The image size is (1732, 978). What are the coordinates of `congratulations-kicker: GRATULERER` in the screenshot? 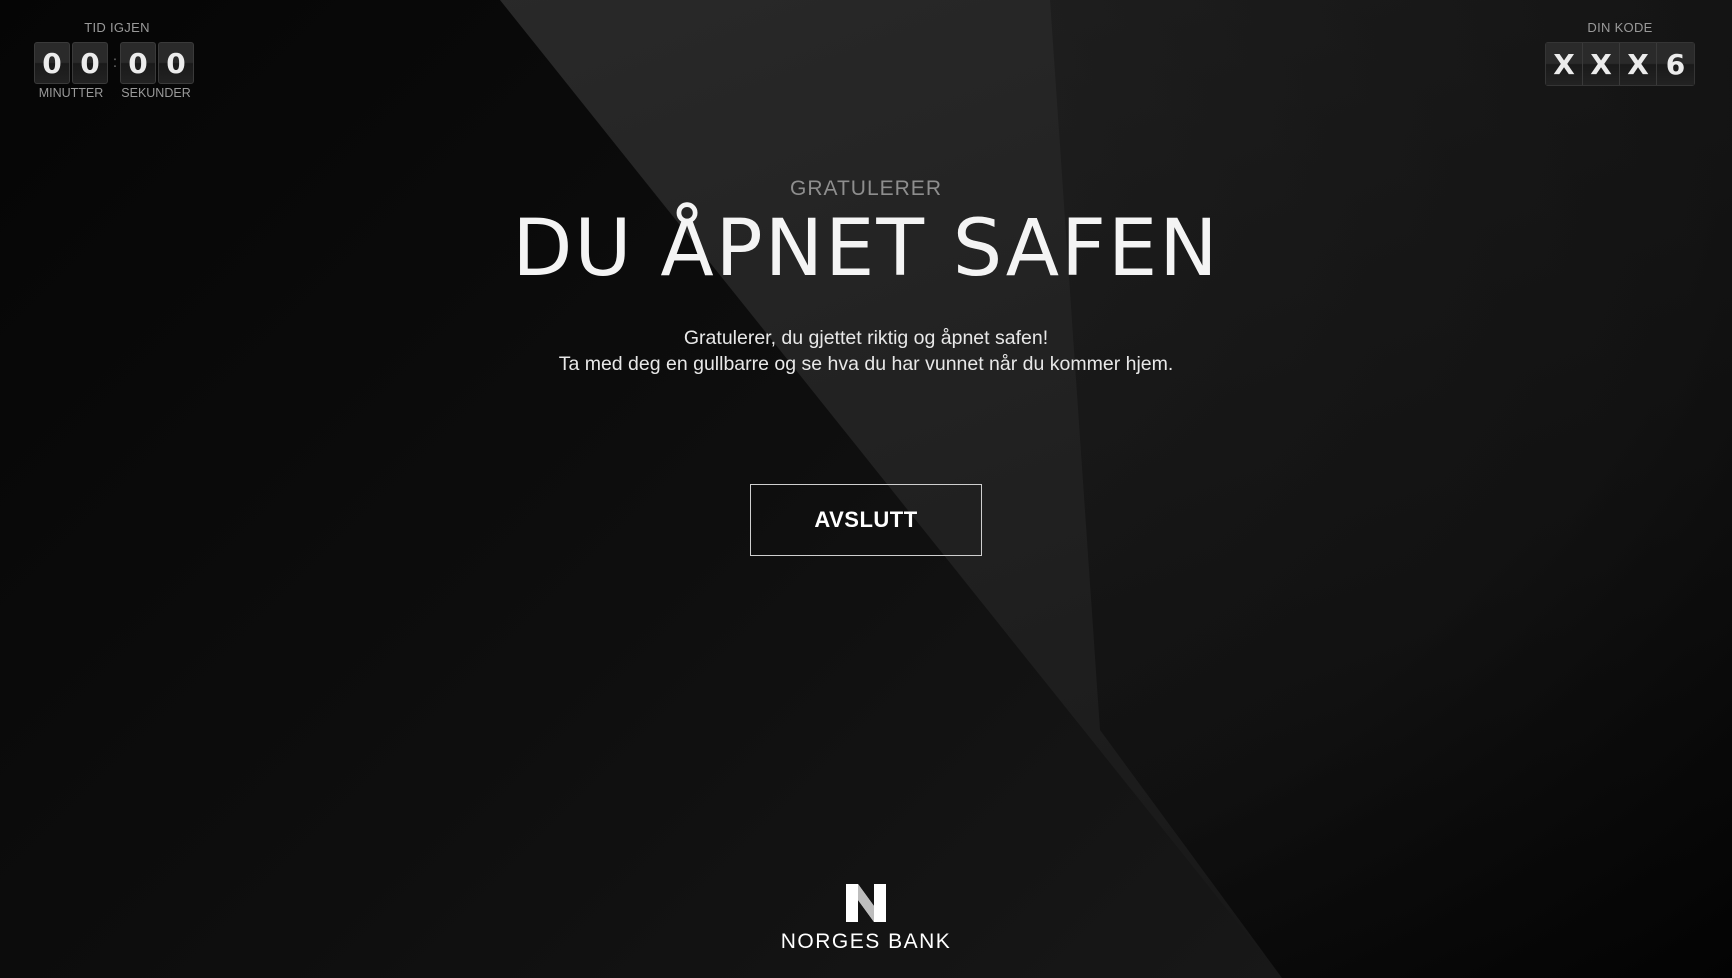 It's located at (866, 188).